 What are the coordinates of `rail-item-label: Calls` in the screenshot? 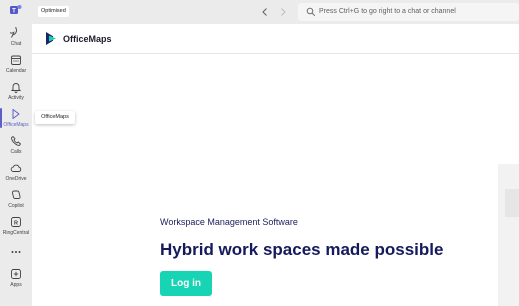 It's located at (16, 152).